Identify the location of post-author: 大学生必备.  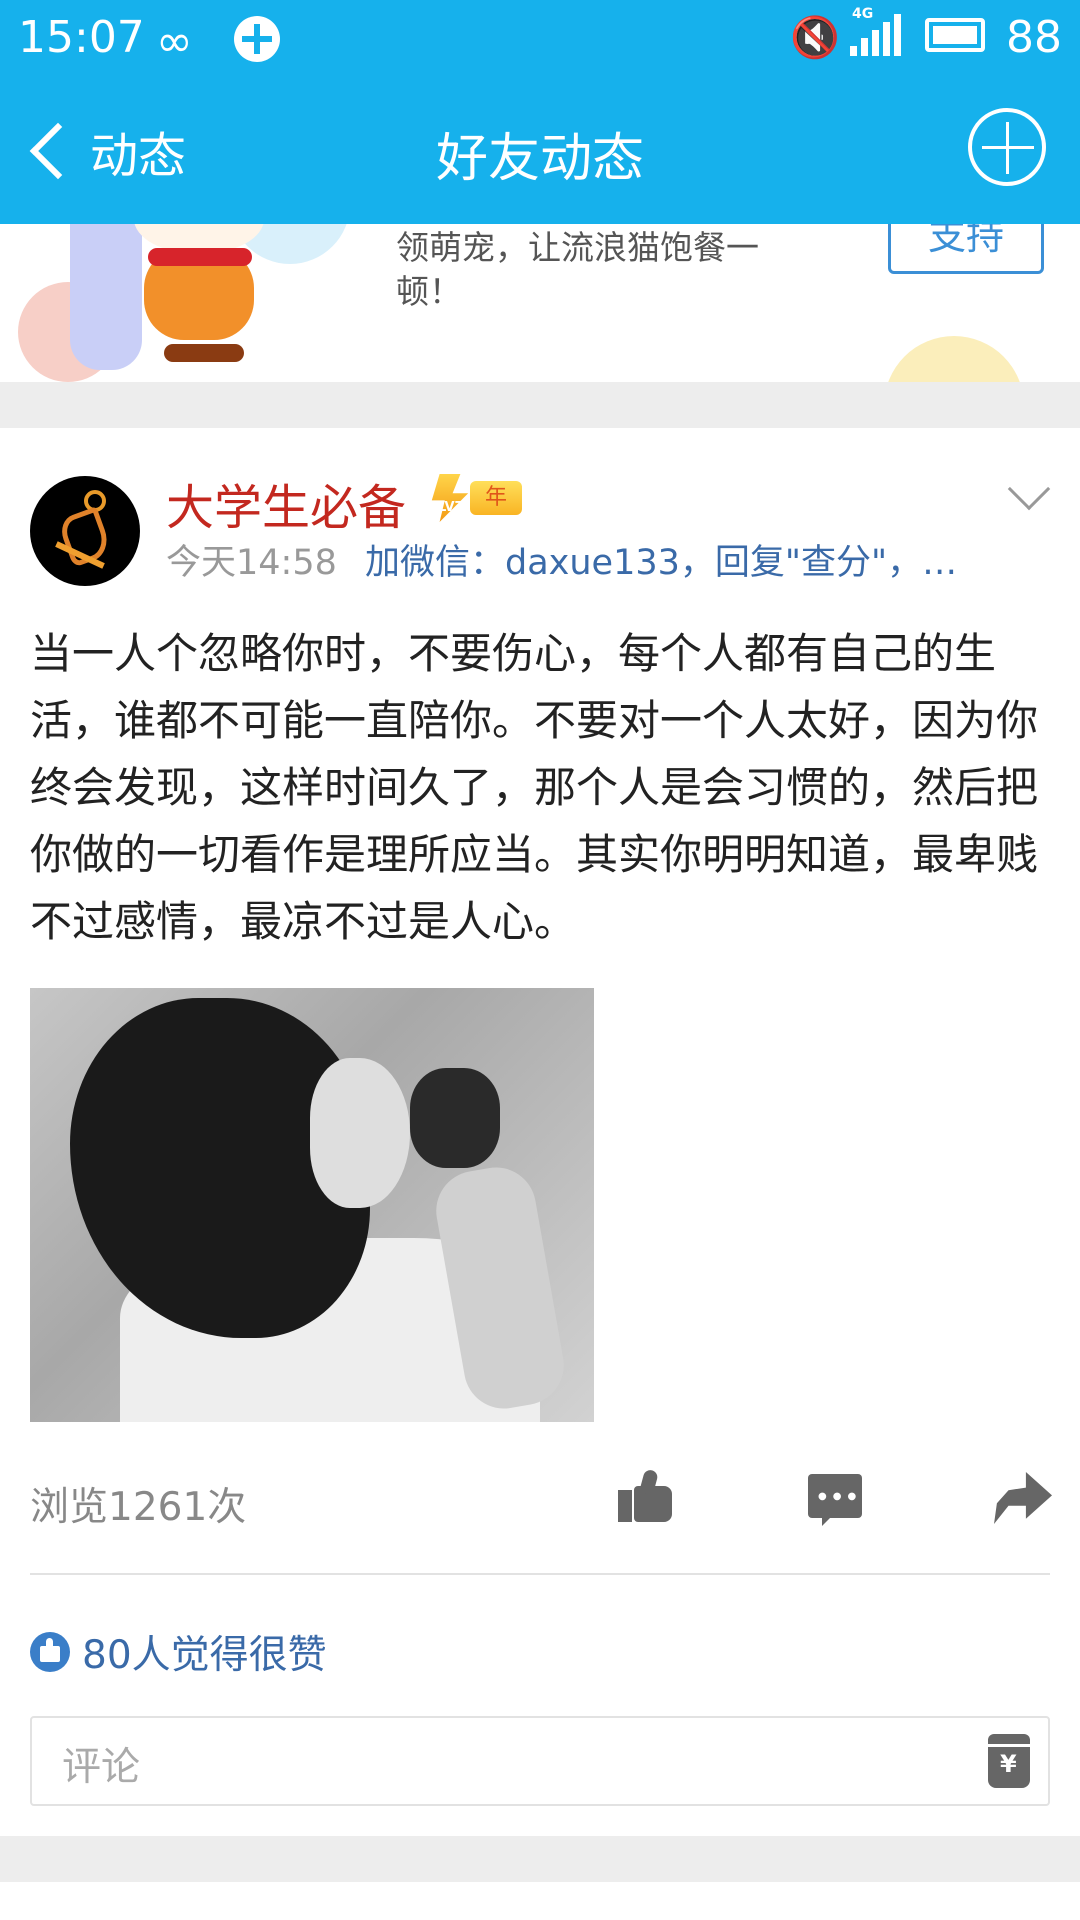
(286, 503).